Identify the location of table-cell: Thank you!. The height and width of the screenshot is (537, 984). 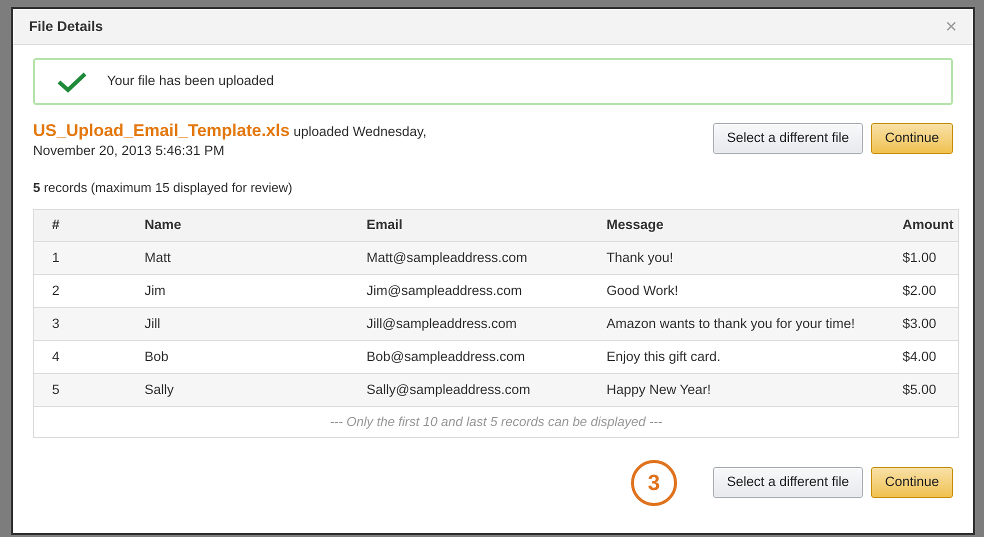
(736, 257).